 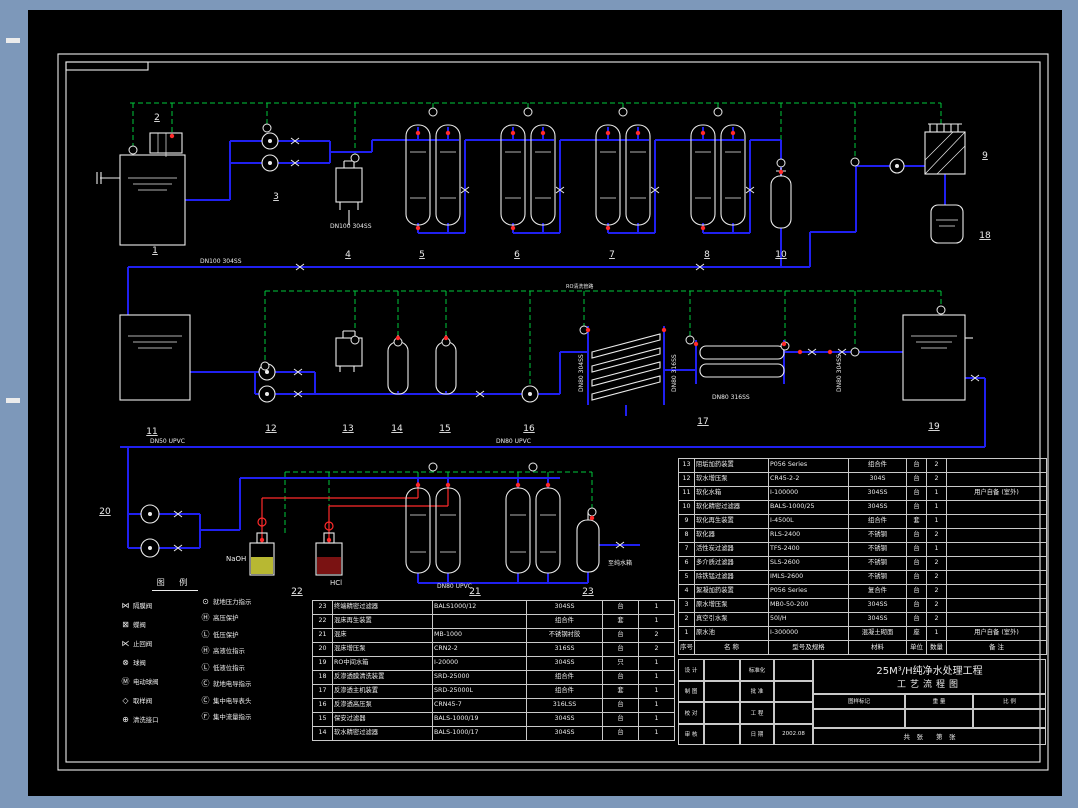 I want to click on legend-item: Ⓗ 高液位指示, so click(x=243, y=651).